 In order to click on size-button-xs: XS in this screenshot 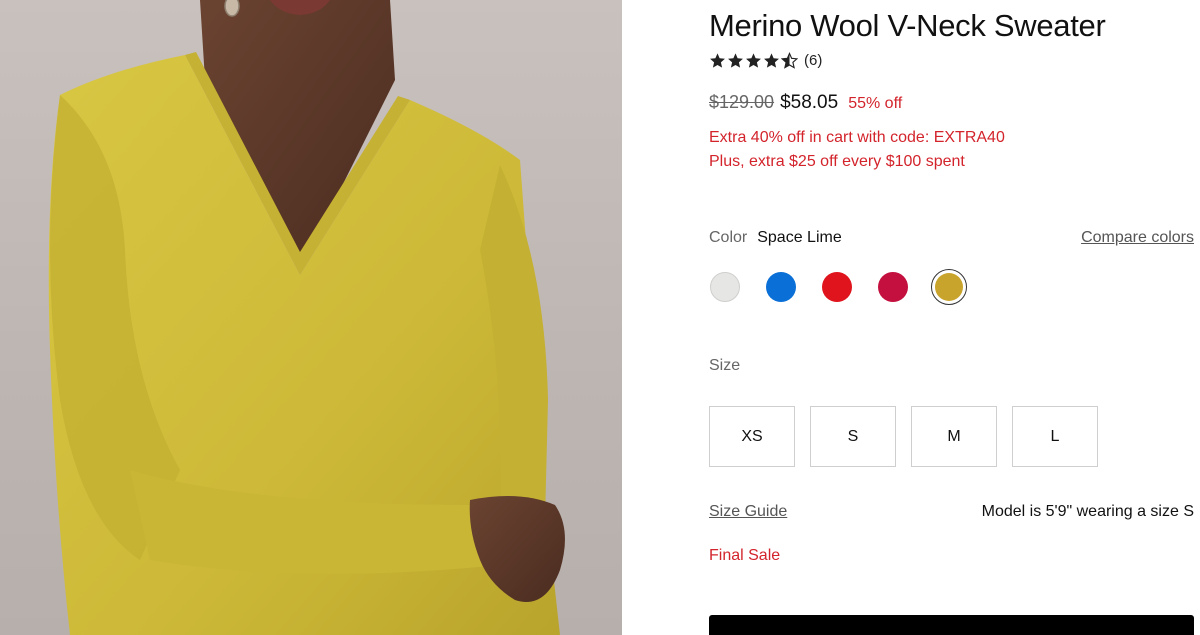, I will do `click(752, 436)`.